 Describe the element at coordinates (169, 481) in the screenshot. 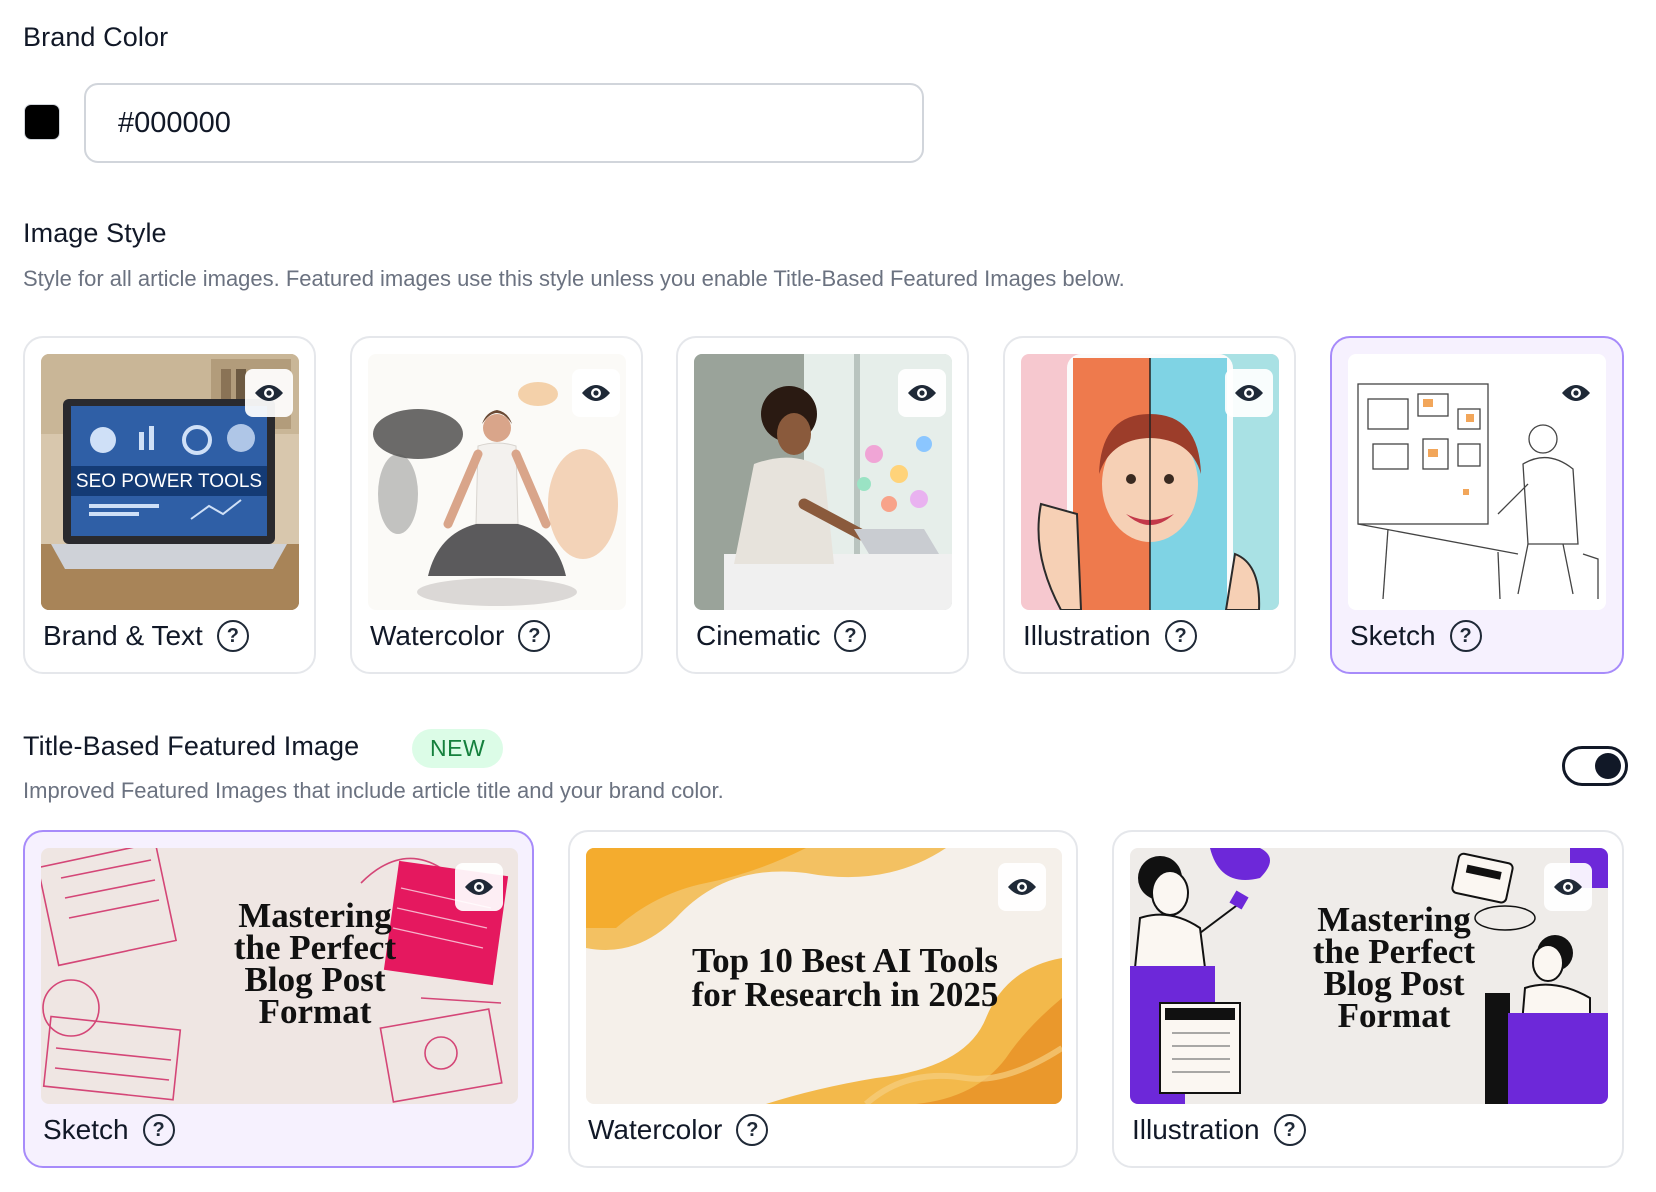

I see `thumb-text: SEO POWER TOOLS` at that location.